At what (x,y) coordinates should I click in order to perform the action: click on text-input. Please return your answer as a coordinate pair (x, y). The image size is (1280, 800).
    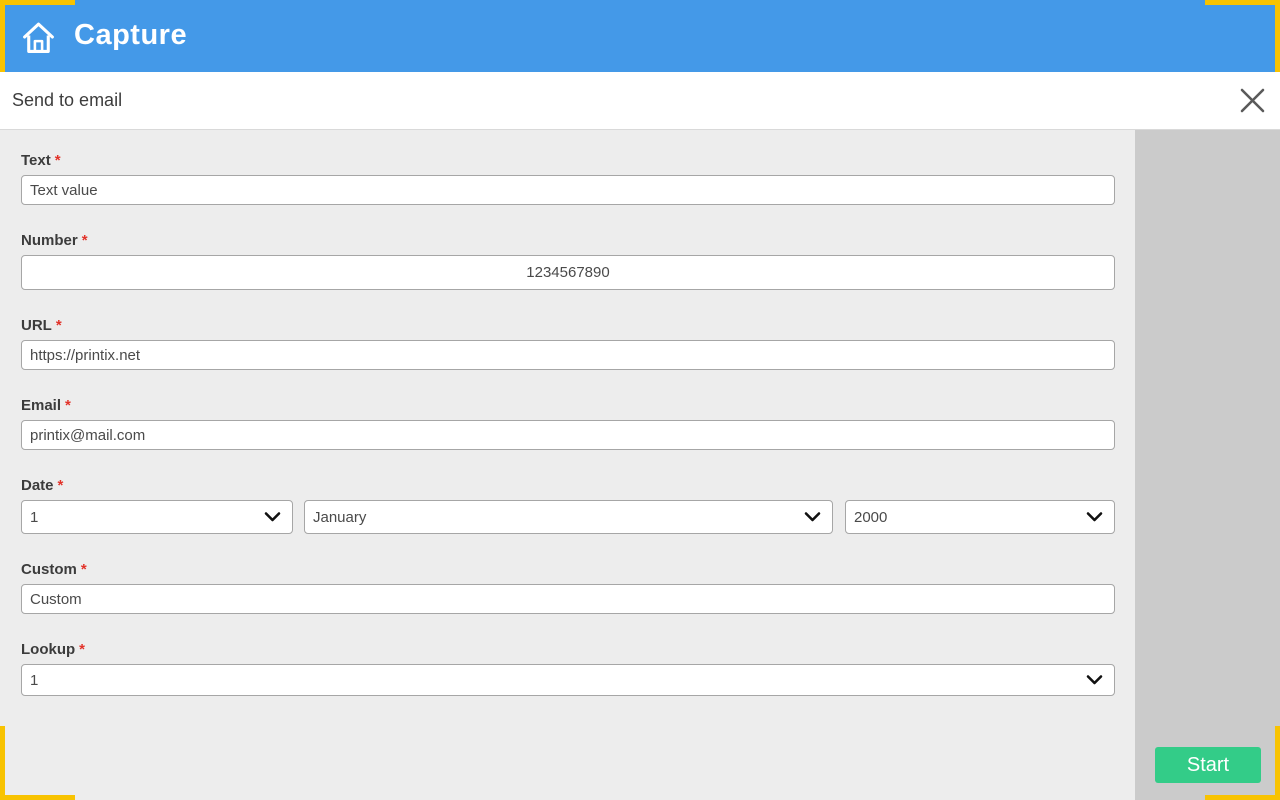
    Looking at the image, I should click on (568, 190).